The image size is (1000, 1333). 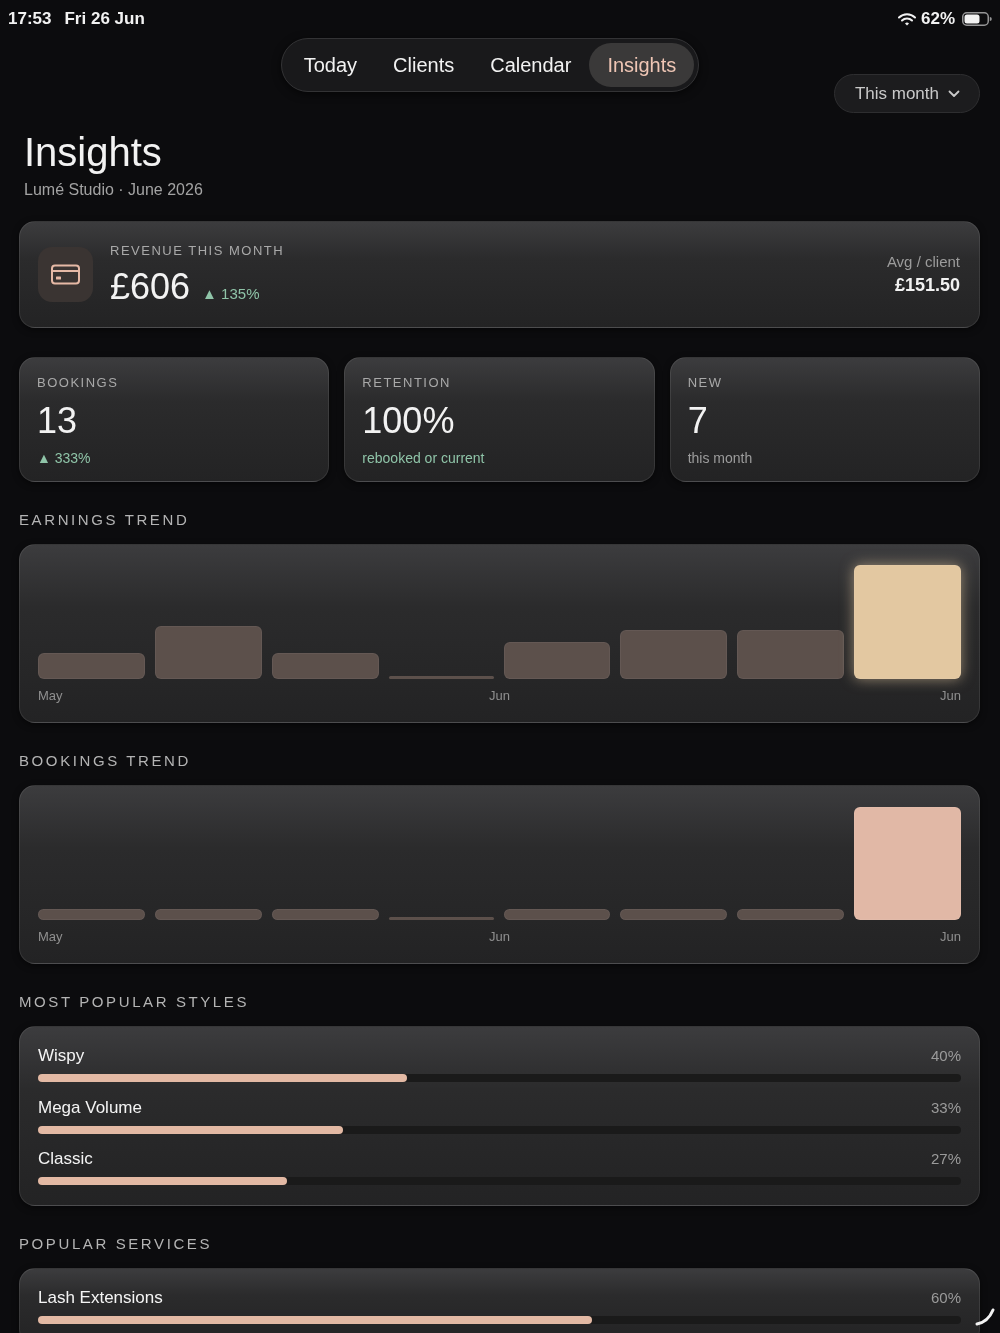 What do you see at coordinates (231, 293) in the screenshot?
I see `revenue-change: ▲ 135%` at bounding box center [231, 293].